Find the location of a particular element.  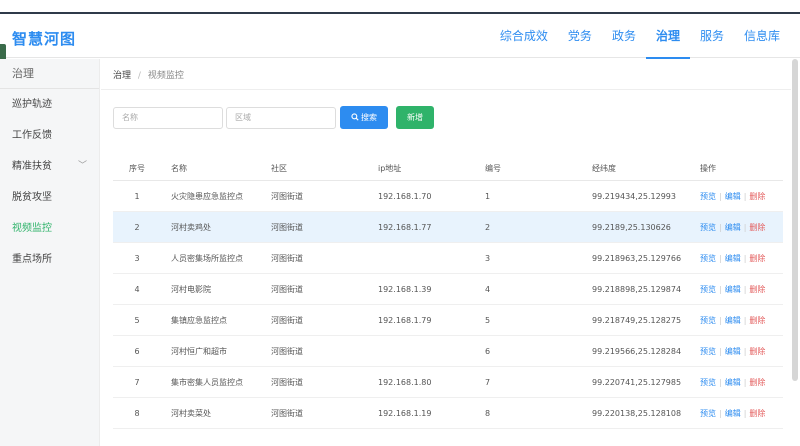

sidebar-item-key-places: 重点场所 is located at coordinates (49, 259).